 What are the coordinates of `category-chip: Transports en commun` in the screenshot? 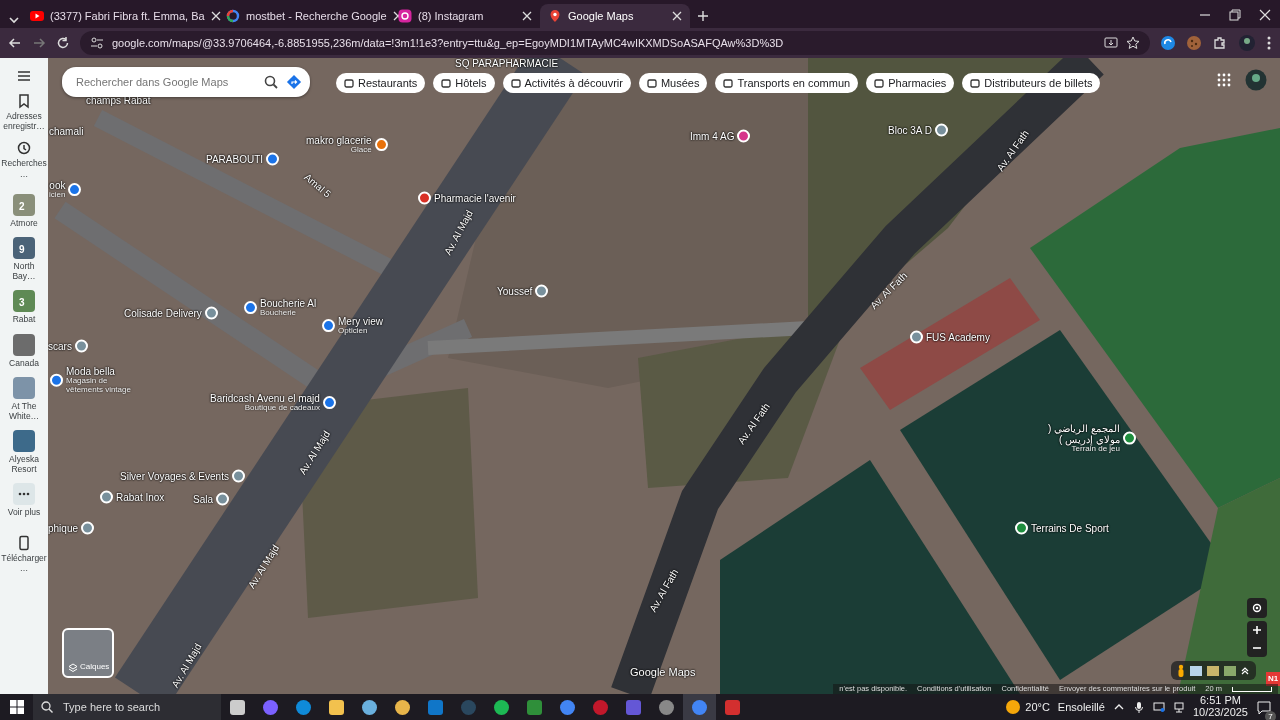 It's located at (787, 83).